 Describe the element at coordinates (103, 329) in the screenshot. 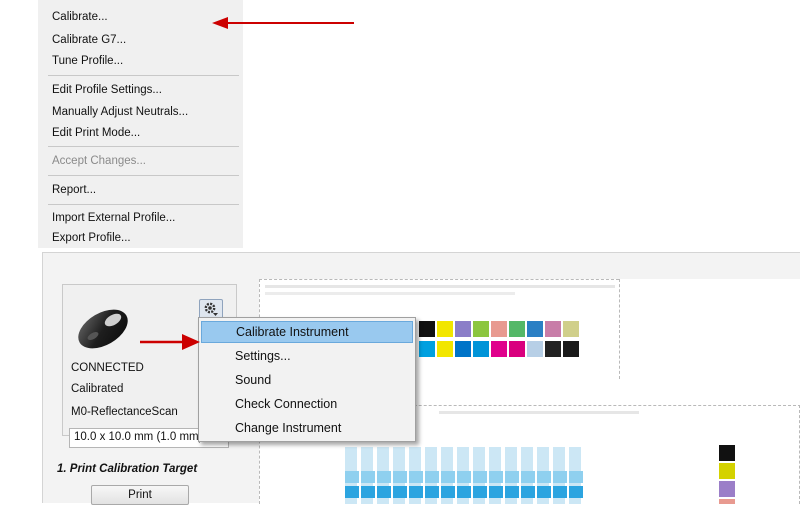

I see `spectrophotometer-icon` at that location.